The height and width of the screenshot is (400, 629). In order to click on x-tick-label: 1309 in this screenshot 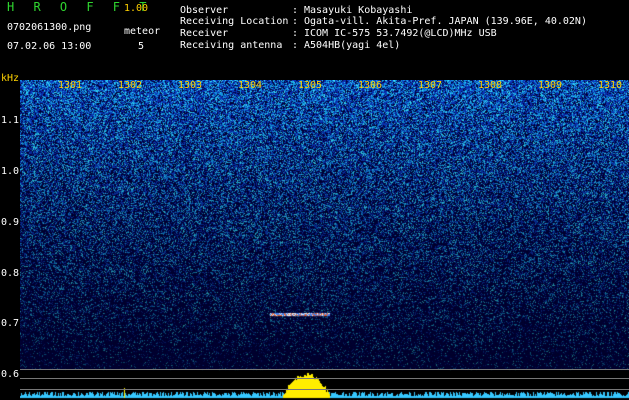, I will do `click(550, 85)`.